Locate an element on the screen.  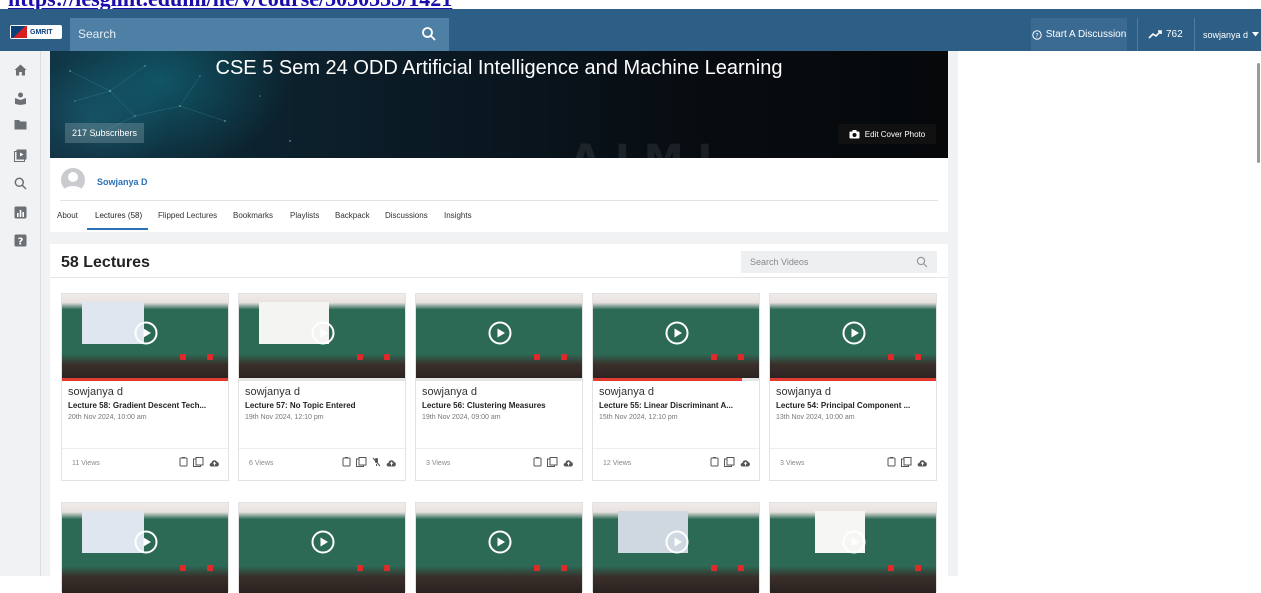
avatar is located at coordinates (73, 180).